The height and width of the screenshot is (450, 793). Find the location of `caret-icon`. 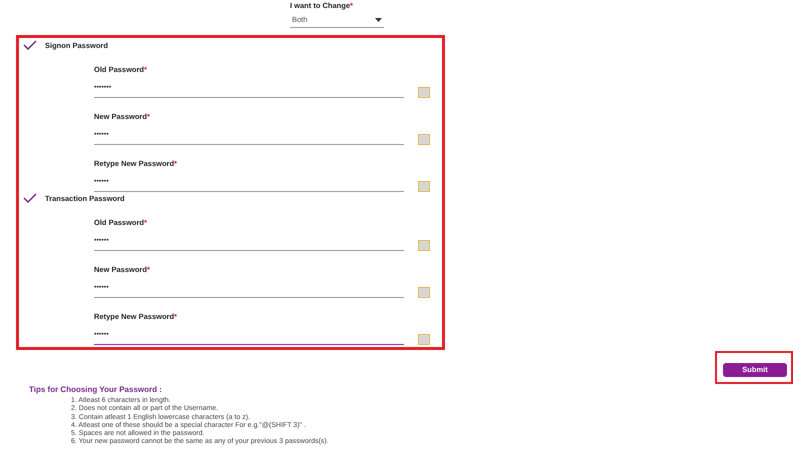

caret-icon is located at coordinates (378, 20).